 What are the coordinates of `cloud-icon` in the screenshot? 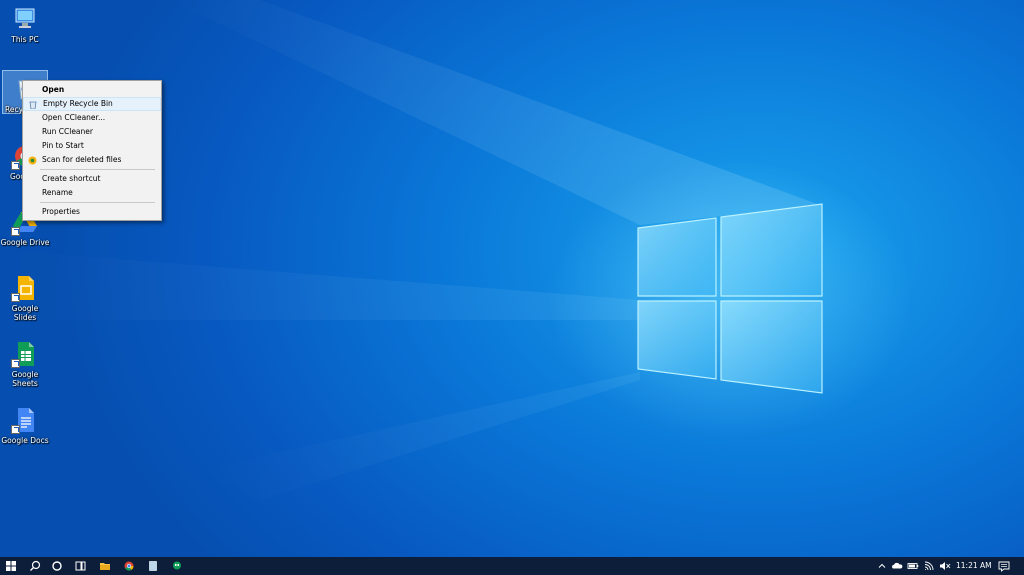 It's located at (897, 565).